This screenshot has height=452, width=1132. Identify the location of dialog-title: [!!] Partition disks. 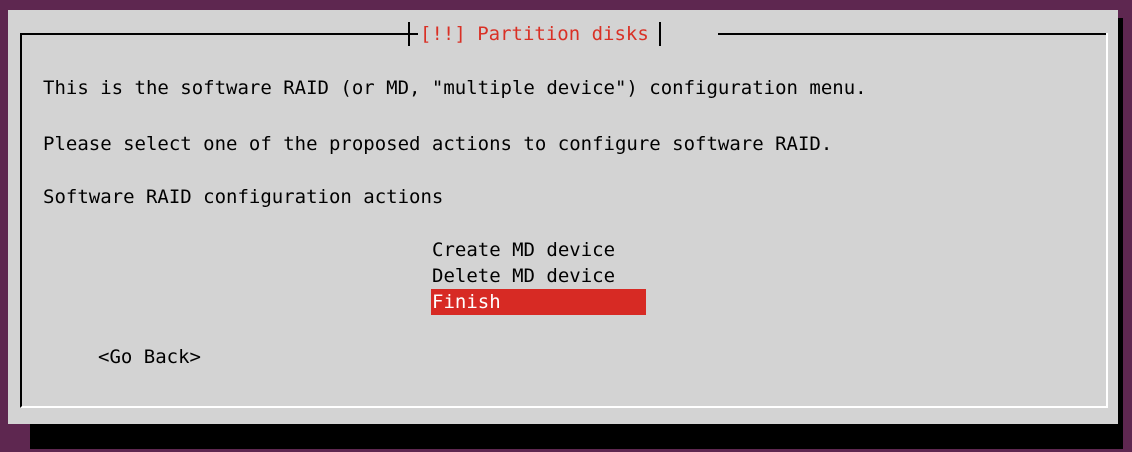
(534, 34).